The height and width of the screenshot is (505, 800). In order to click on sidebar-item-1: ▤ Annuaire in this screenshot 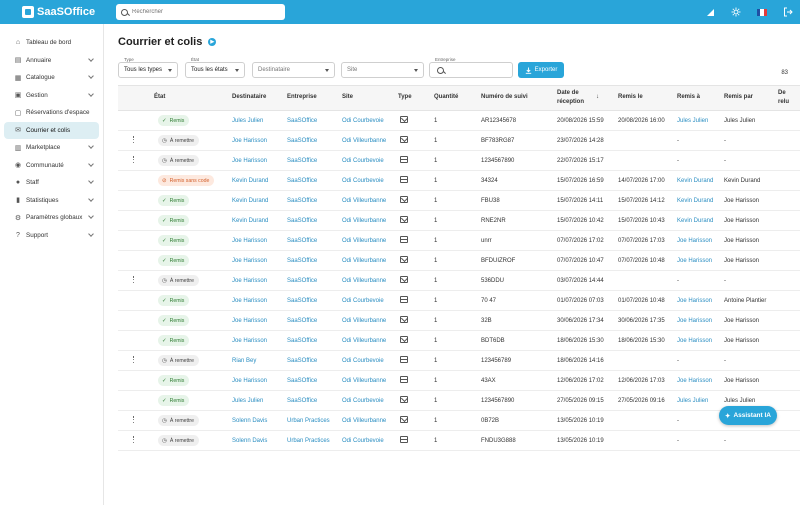, I will do `click(51, 61)`.